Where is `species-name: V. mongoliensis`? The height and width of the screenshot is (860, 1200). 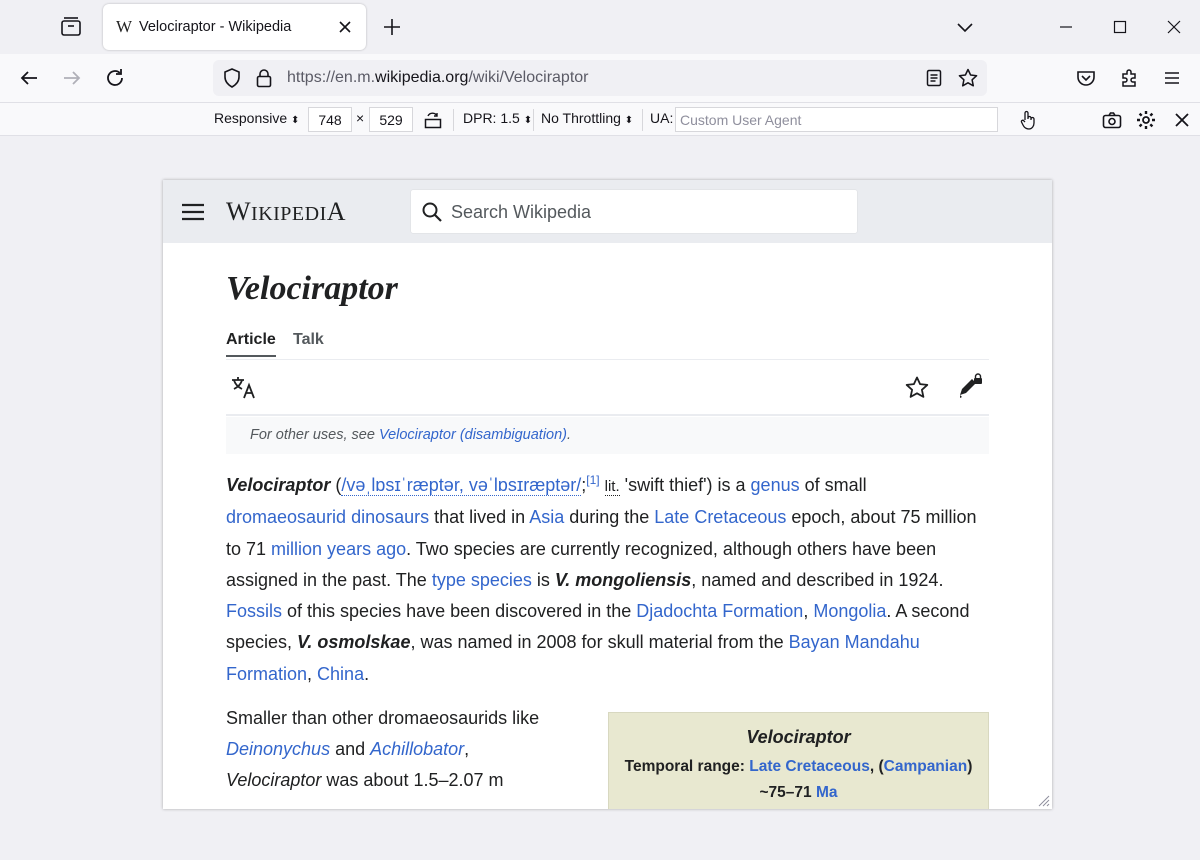 species-name: V. mongoliensis is located at coordinates (623, 579).